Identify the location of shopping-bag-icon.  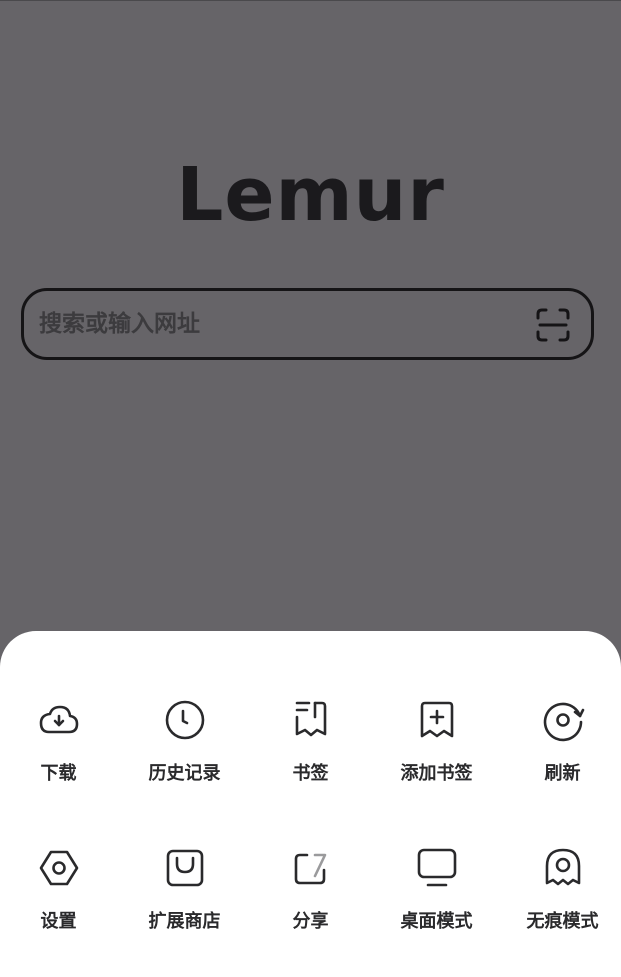
(184, 868).